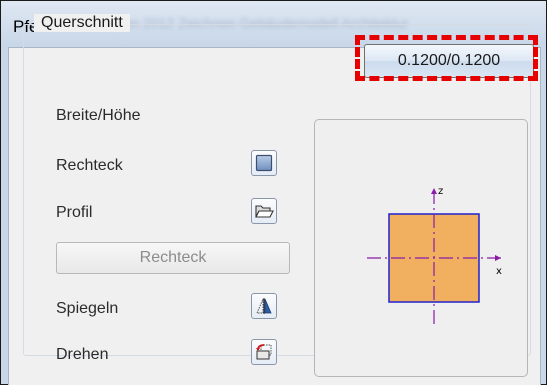 This screenshot has height=385, width=547. I want to click on rechteck-label: Rechteck, so click(89, 165).